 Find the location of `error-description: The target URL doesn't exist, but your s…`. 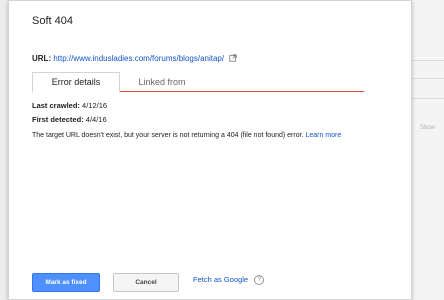

error-description: The target URL doesn't exist, but your s… is located at coordinates (186, 135).